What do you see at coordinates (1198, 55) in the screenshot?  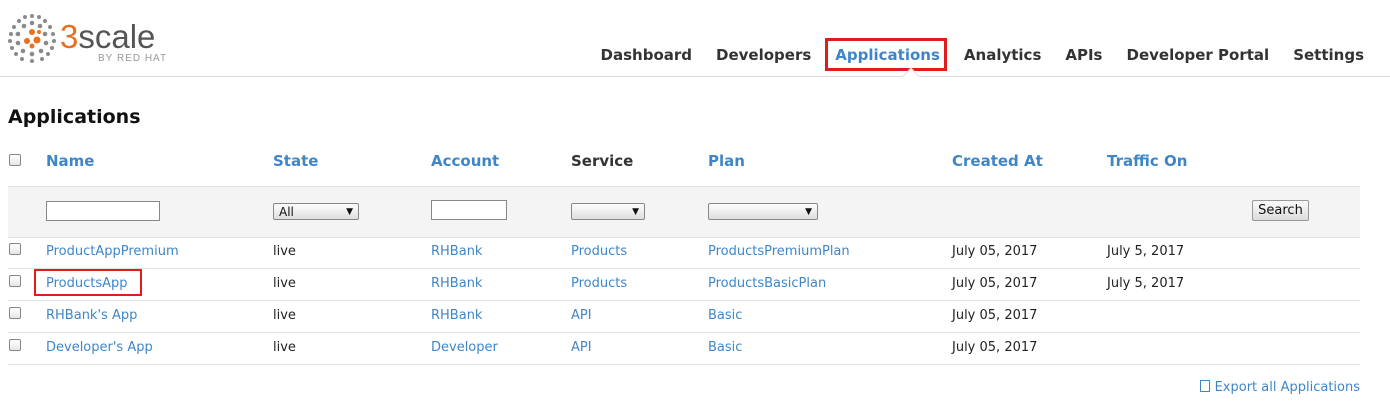 I see `nav-developer-portal: Developer Portal` at bounding box center [1198, 55].